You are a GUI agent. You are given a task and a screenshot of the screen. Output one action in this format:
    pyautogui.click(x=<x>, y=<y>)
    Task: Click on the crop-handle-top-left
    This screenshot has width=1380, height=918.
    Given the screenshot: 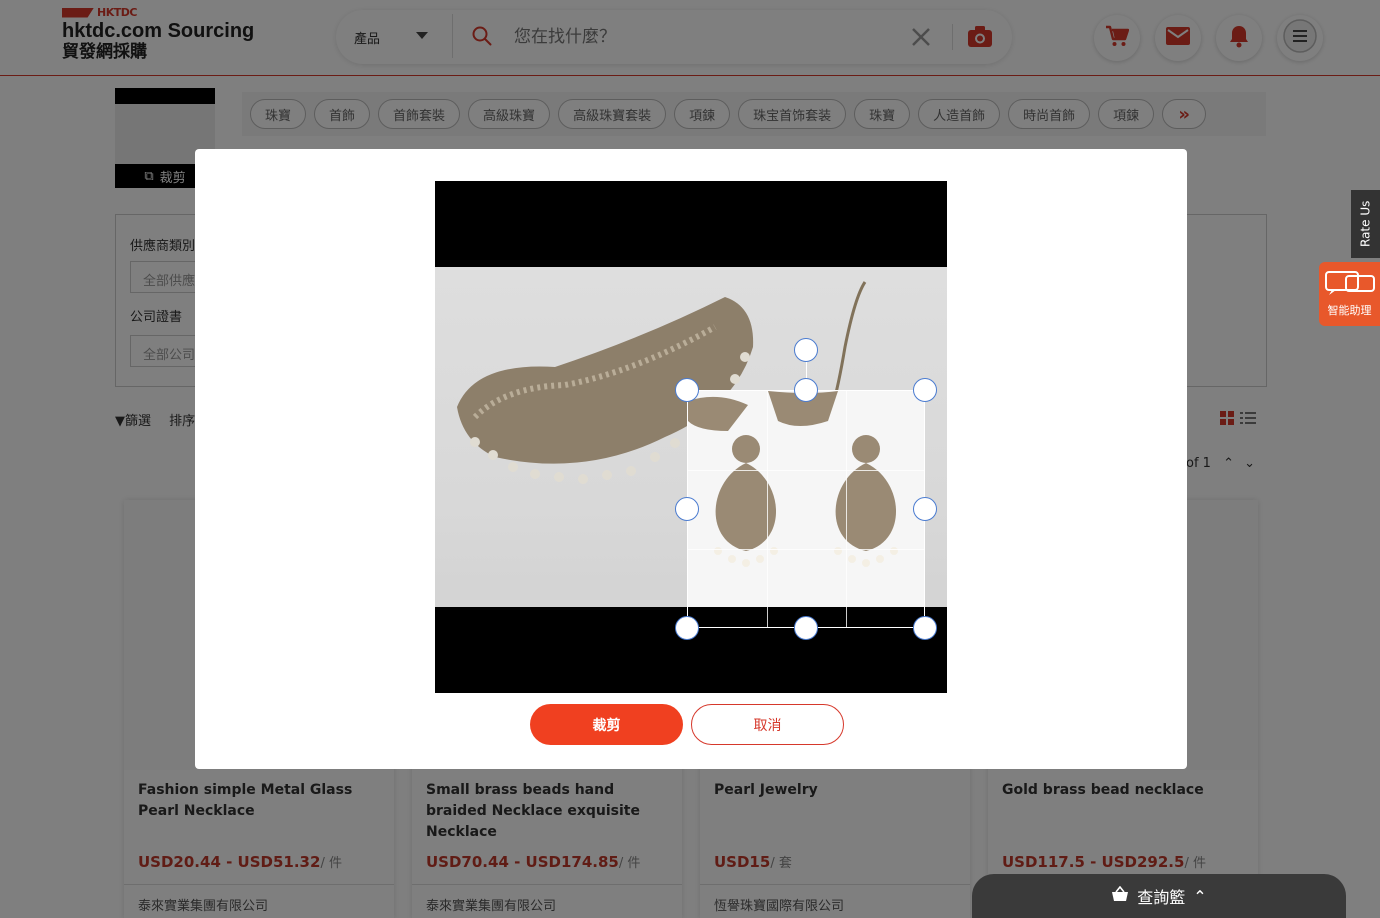 What is the action you would take?
    pyautogui.click(x=687, y=390)
    